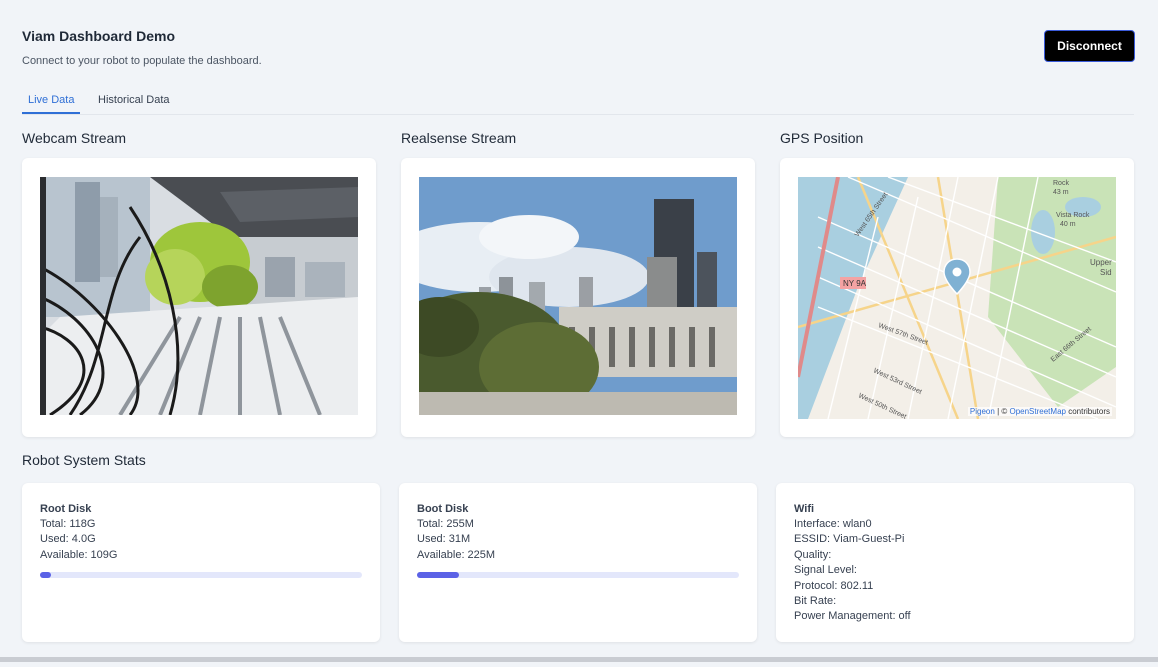 The image size is (1158, 667). Describe the element at coordinates (1068, 224) in the screenshot. I see `map-label-vista-m: 40 m` at that location.